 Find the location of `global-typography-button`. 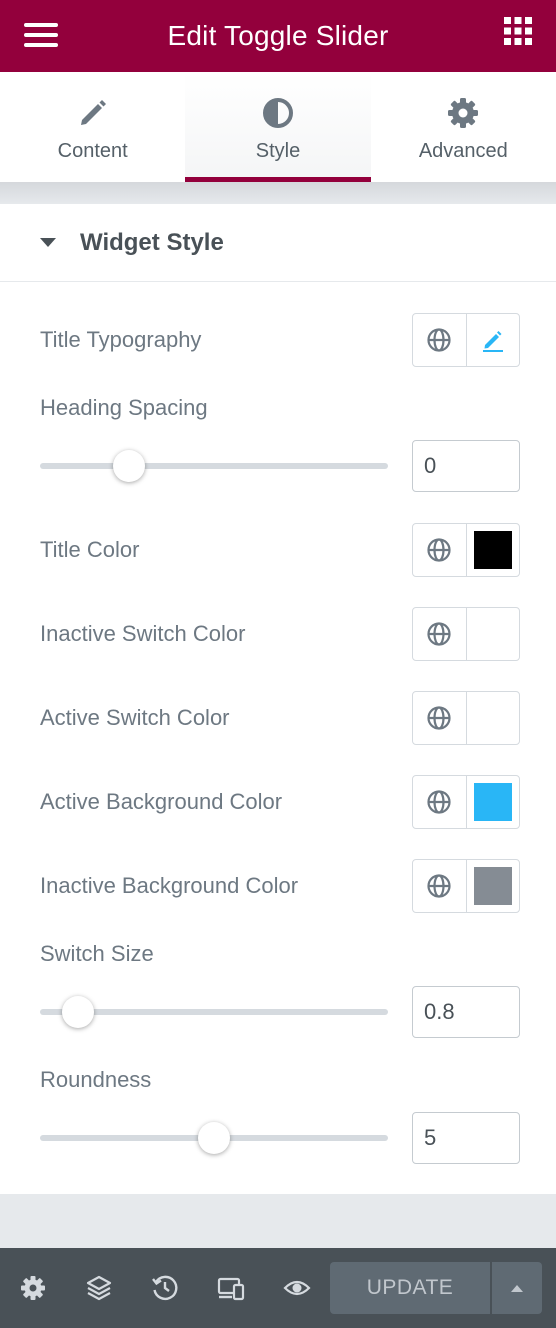

global-typography-button is located at coordinates (439, 340).